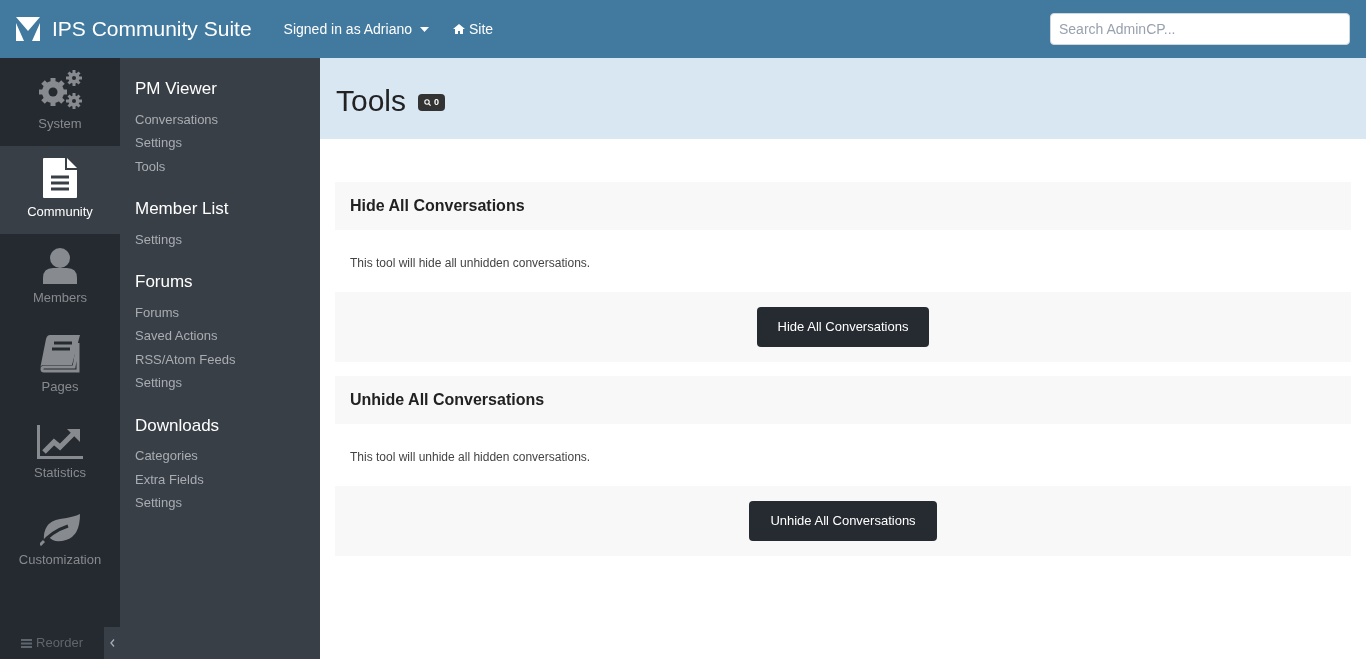 The image size is (1366, 659). What do you see at coordinates (26, 643) in the screenshot?
I see `menu-icon` at bounding box center [26, 643].